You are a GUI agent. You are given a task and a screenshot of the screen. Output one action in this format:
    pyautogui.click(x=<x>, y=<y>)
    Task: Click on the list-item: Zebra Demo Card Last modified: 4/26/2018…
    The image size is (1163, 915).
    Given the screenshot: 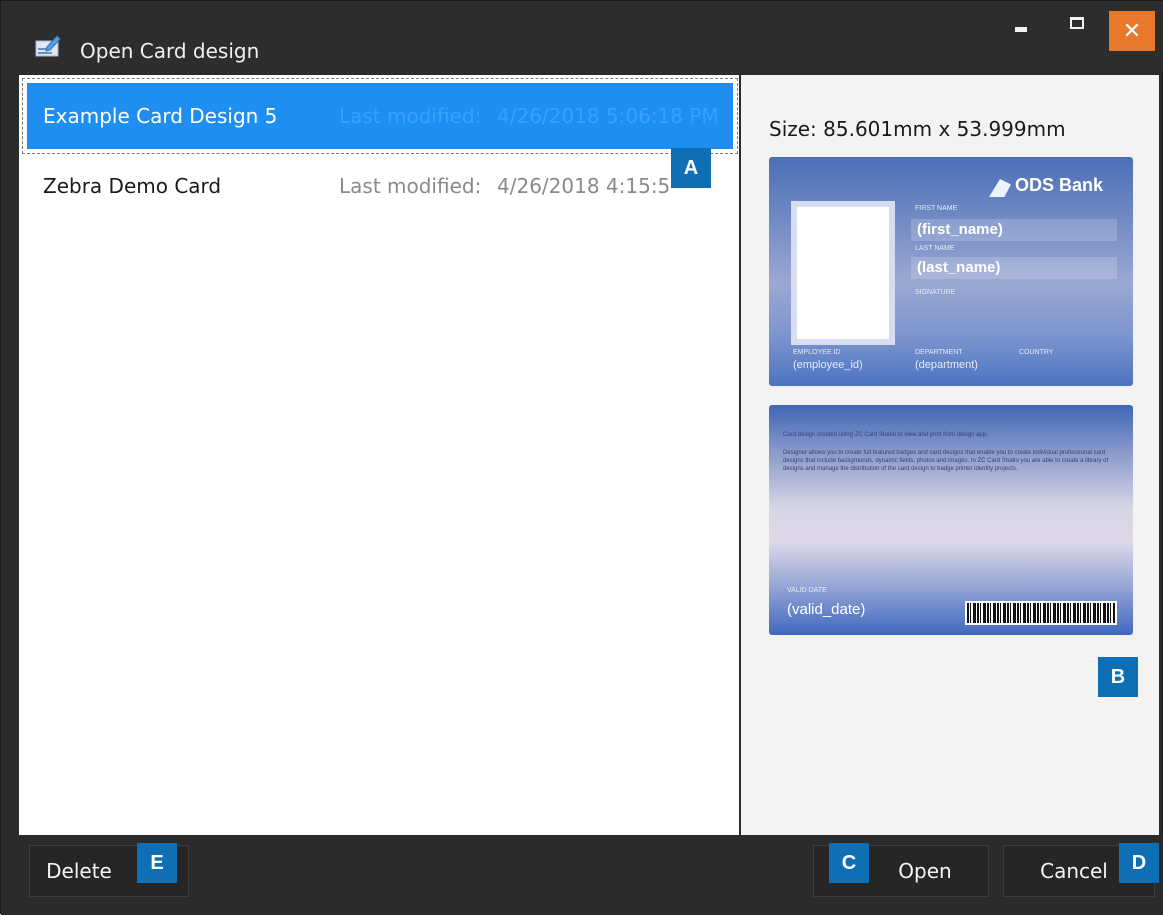 What is the action you would take?
    pyautogui.click(x=380, y=186)
    